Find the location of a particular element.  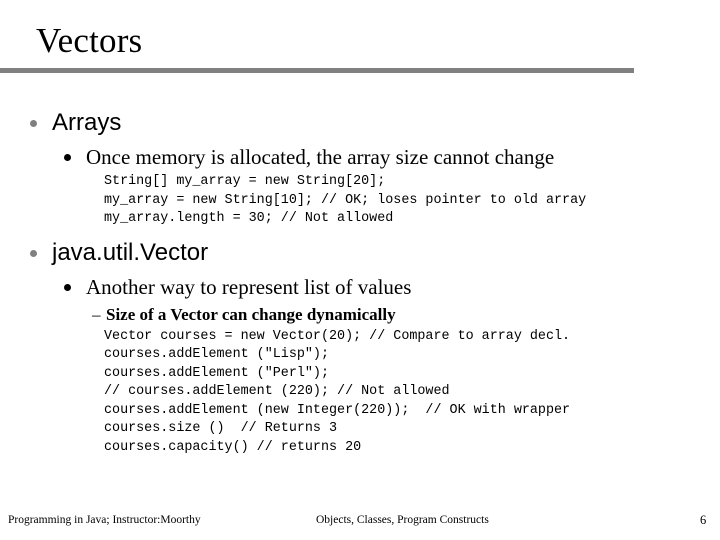

bullet-vector-point: Another way to represent list of values is located at coordinates (360, 287).